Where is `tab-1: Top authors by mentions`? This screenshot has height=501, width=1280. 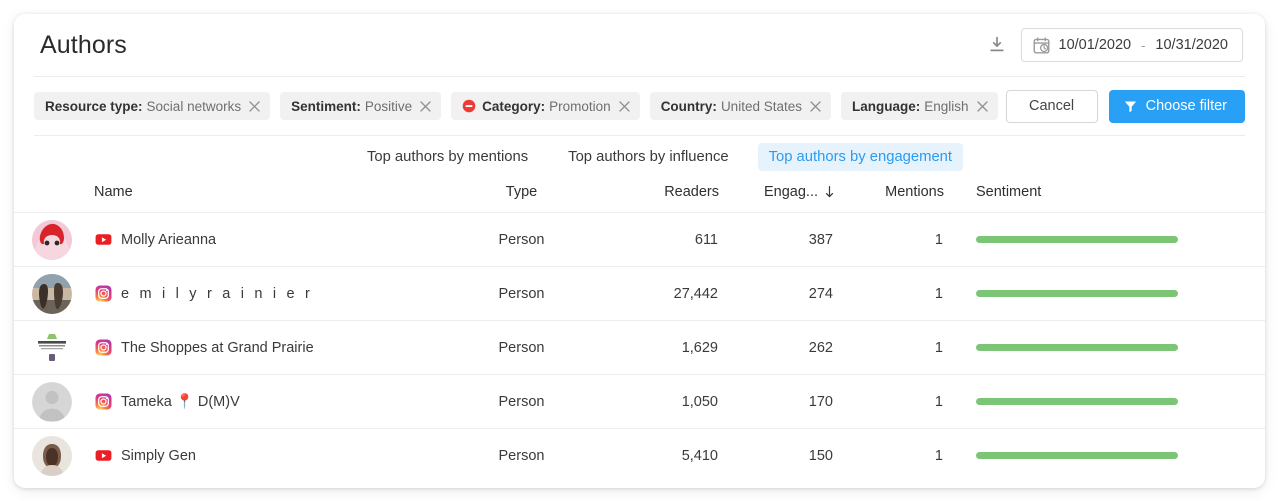
tab-1: Top authors by mentions is located at coordinates (447, 157).